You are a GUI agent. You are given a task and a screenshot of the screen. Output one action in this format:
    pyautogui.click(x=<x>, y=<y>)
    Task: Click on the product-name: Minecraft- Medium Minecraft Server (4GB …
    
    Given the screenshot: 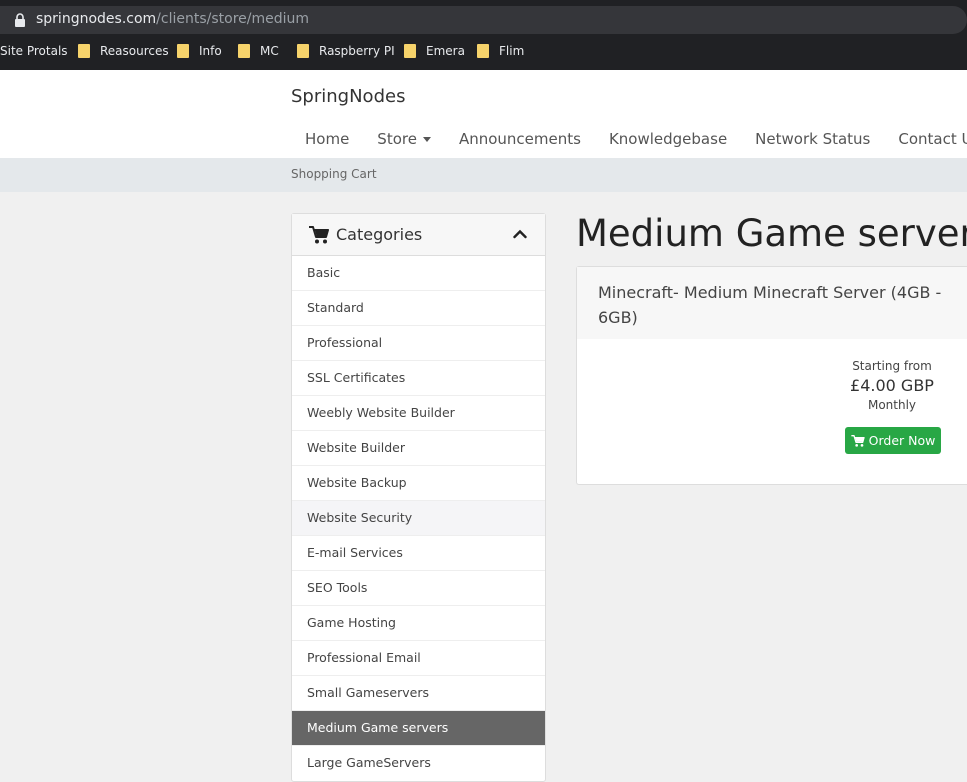 What is the action you would take?
    pyautogui.click(x=770, y=305)
    